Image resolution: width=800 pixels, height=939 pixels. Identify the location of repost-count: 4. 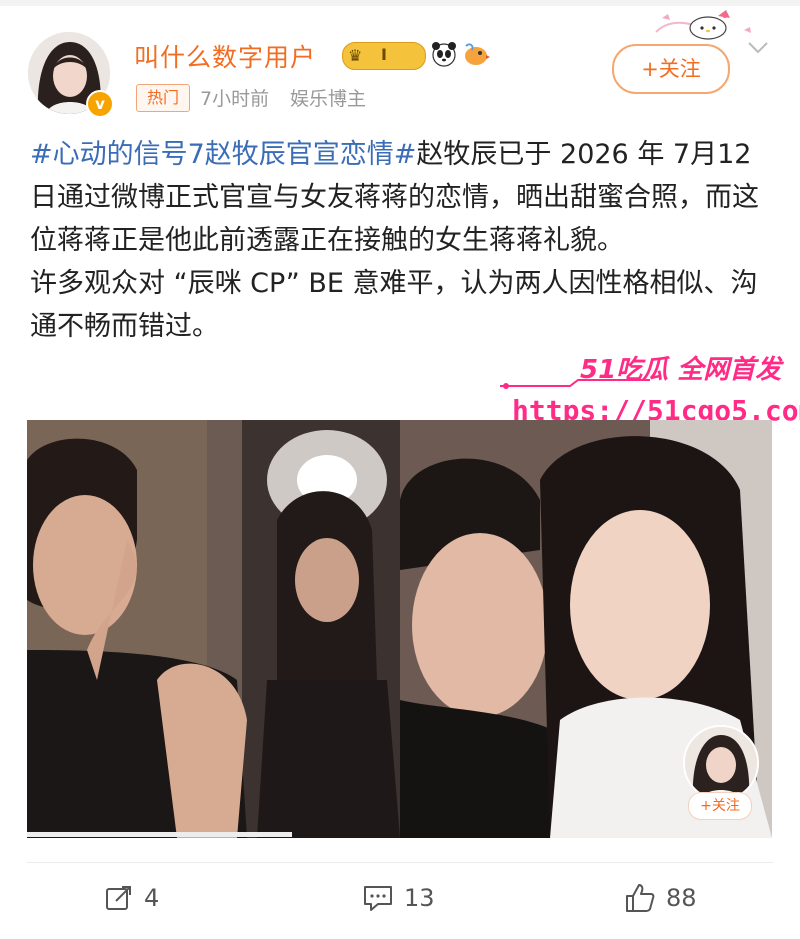
(152, 898).